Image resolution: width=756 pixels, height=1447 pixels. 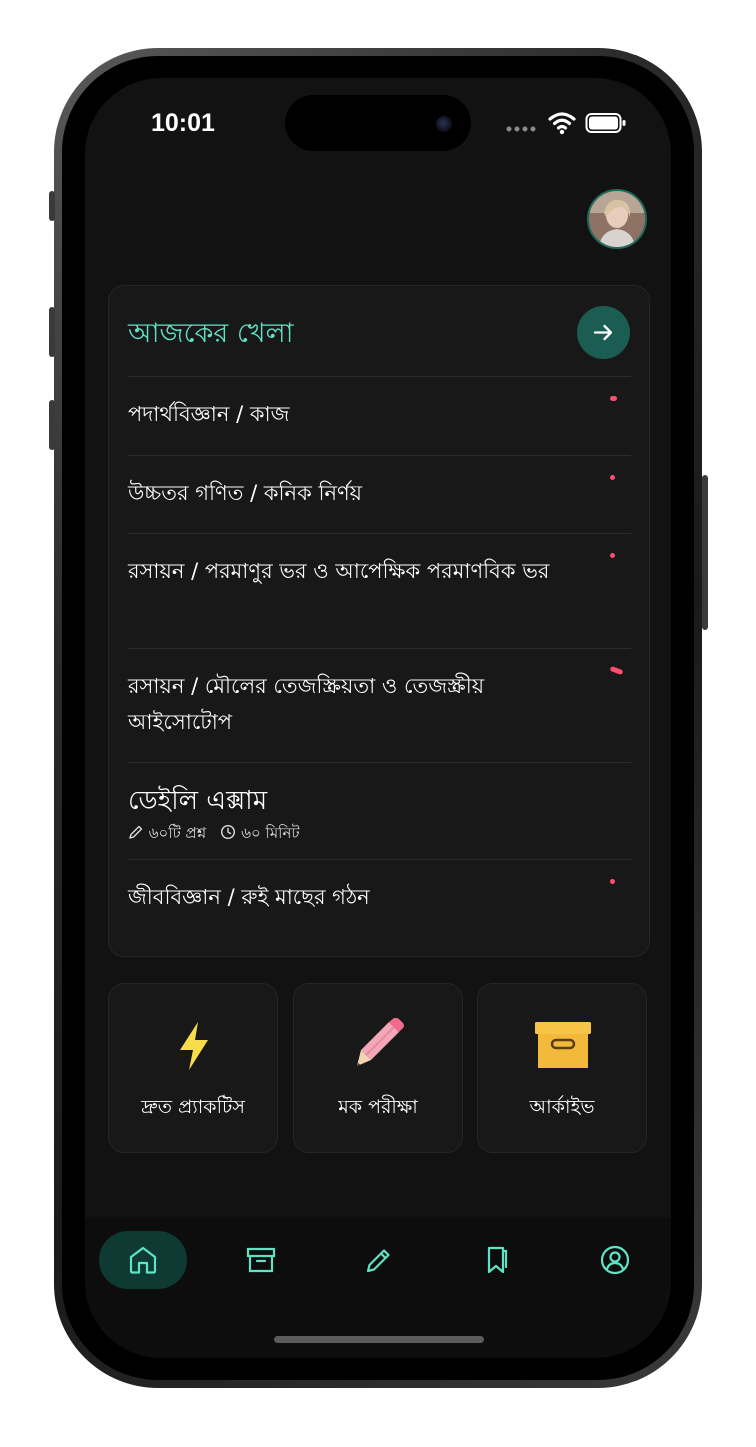 What do you see at coordinates (444, 124) in the screenshot?
I see `camera-icon` at bounding box center [444, 124].